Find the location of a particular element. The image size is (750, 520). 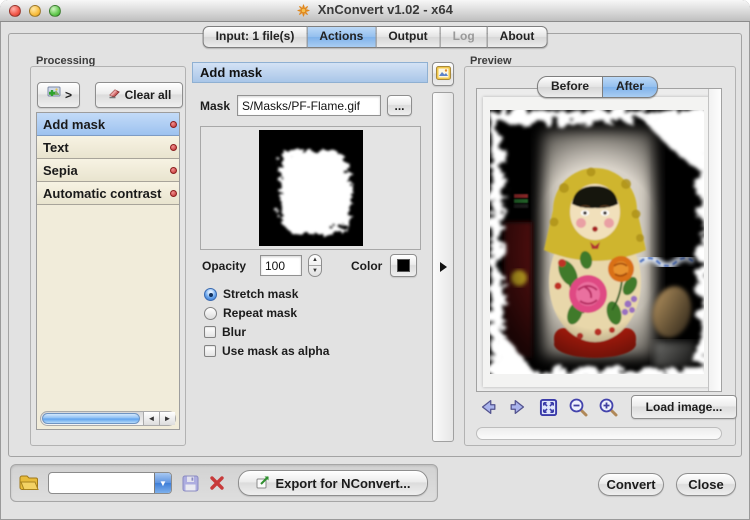

scroll-right-button: ► is located at coordinates (167, 418).